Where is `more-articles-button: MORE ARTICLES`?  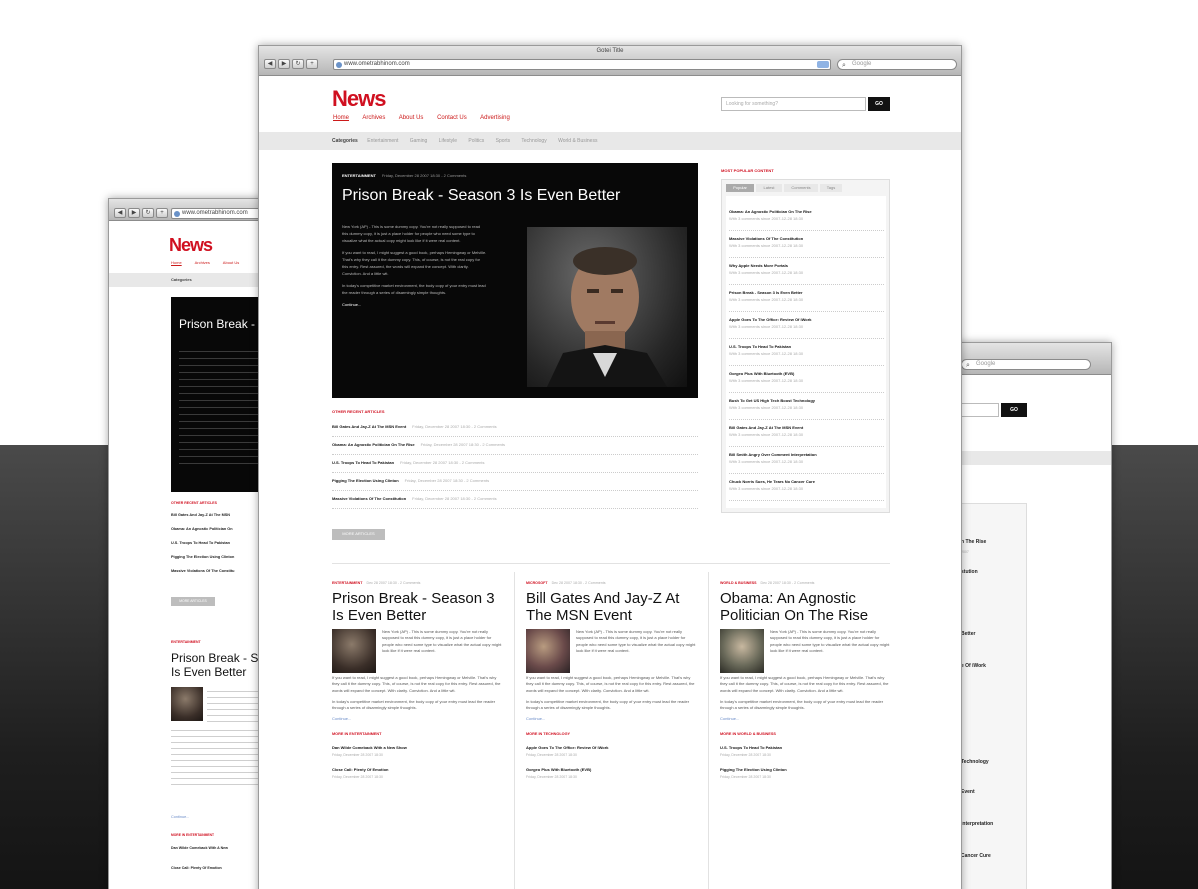
more-articles-button: MORE ARTICLES is located at coordinates (358, 534).